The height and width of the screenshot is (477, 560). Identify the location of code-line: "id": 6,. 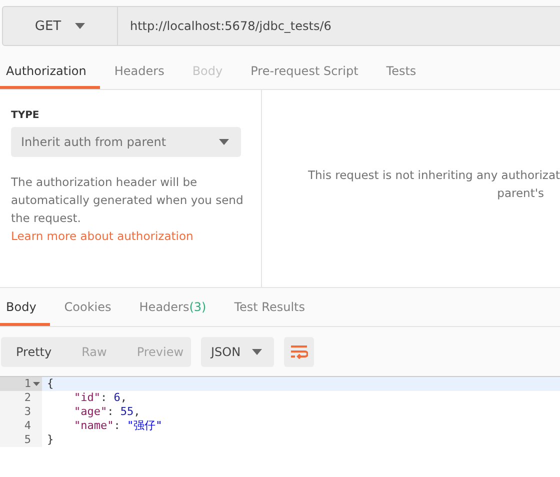
(100, 398).